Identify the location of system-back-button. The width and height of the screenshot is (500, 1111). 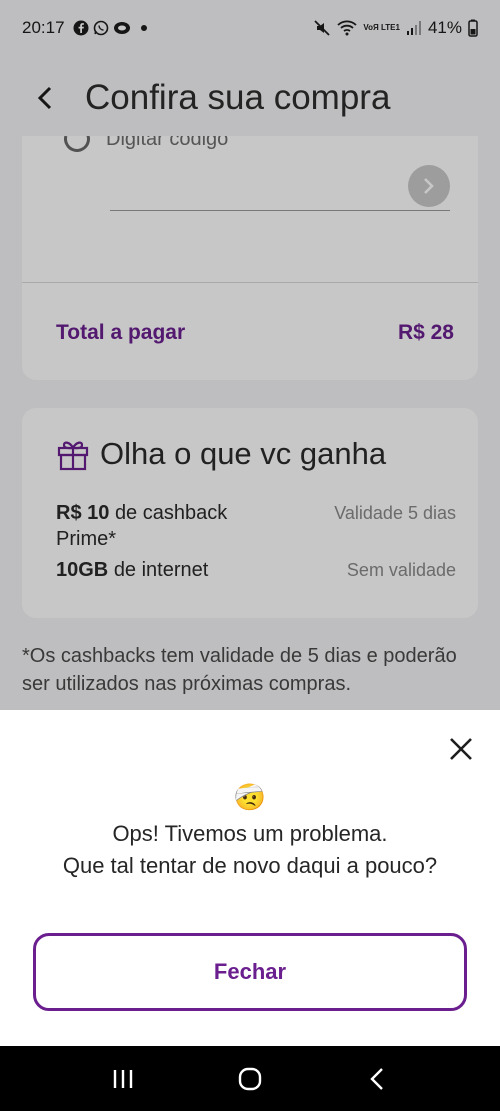
(377, 1079).